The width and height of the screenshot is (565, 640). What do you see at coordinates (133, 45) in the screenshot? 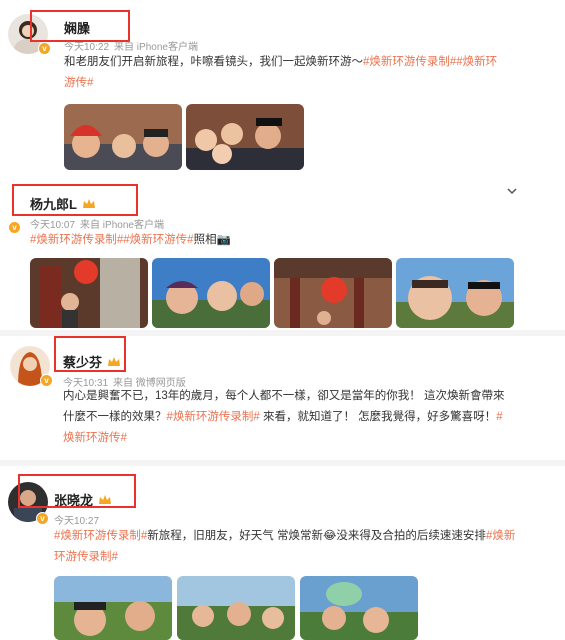
I see `post-meta: 今天10:22 来自 iPhone客户端` at bounding box center [133, 45].